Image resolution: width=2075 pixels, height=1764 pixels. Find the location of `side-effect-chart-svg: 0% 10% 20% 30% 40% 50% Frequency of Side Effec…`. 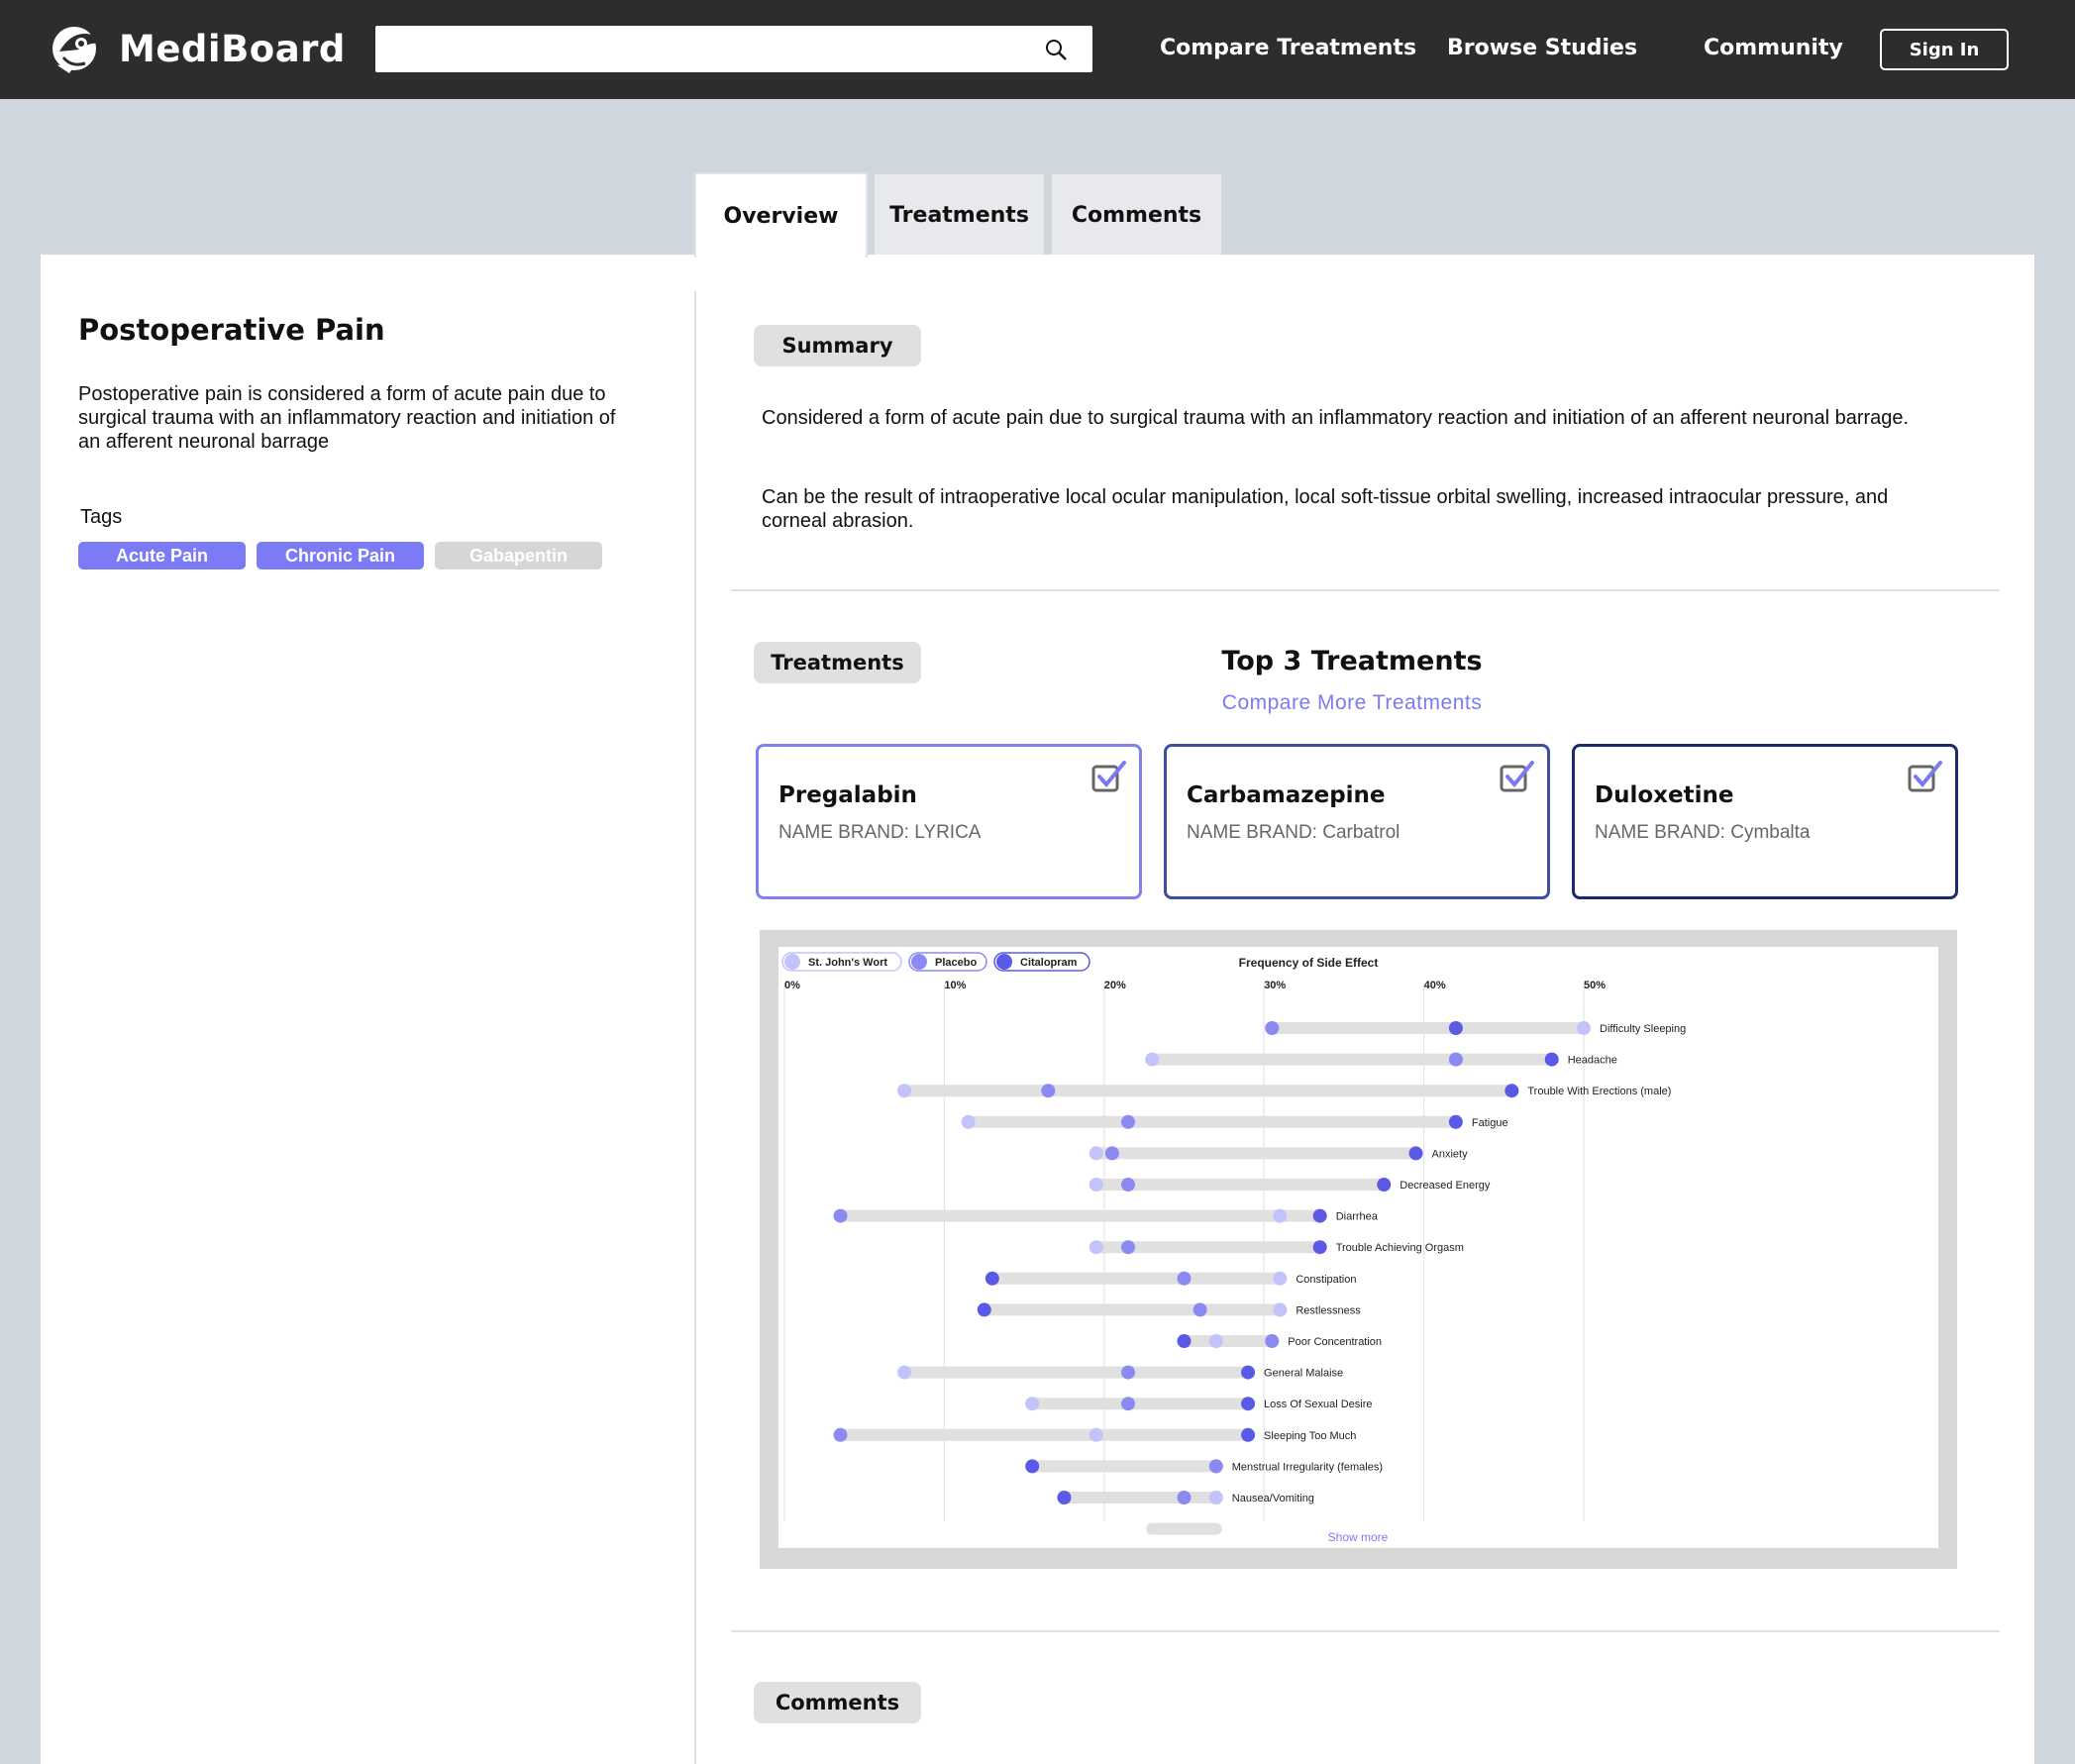

side-effect-chart-svg: 0% 10% 20% 30% 40% 50% Frequency of Side Effec… is located at coordinates (1233, 1248).